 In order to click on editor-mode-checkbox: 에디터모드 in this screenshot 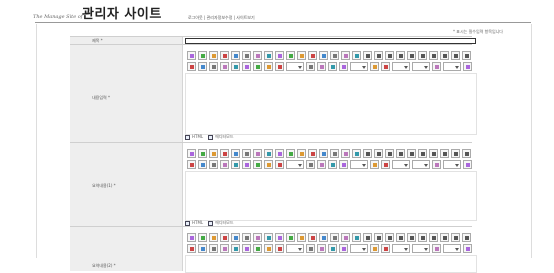, I will do `click(221, 137)`.